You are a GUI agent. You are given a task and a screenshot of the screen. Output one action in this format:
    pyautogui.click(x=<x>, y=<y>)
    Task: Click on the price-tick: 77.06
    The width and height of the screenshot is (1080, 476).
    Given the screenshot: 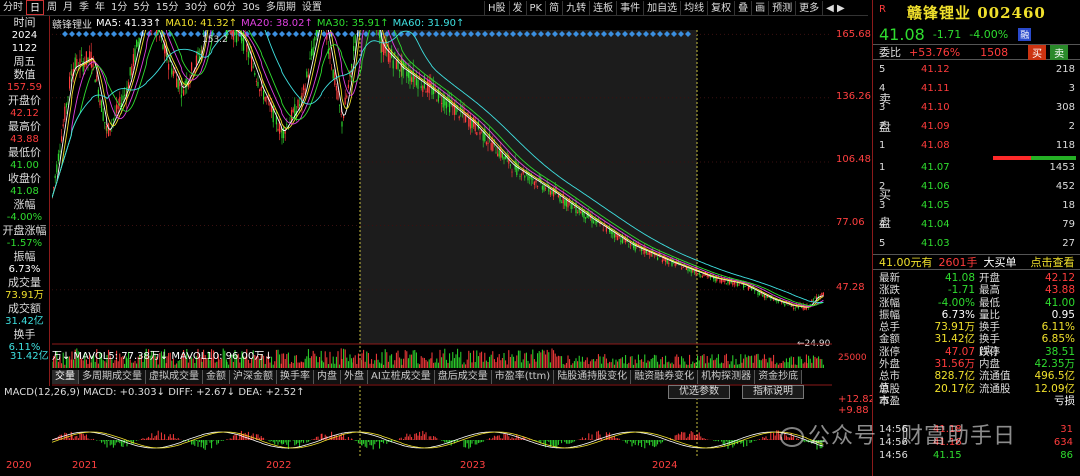 What is the action you would take?
    pyautogui.click(x=850, y=222)
    